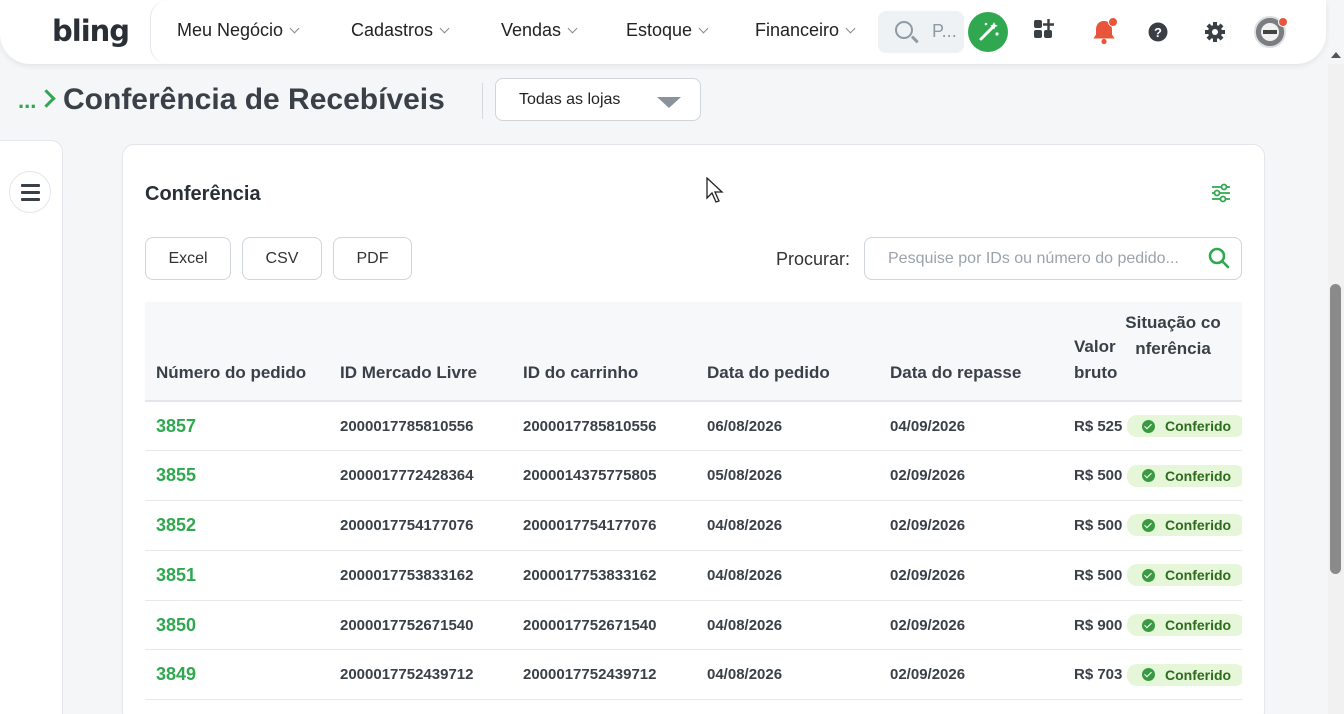 The height and width of the screenshot is (714, 1344). Describe the element at coordinates (1098, 426) in the screenshot. I see `cell-valor: R$ 525` at that location.